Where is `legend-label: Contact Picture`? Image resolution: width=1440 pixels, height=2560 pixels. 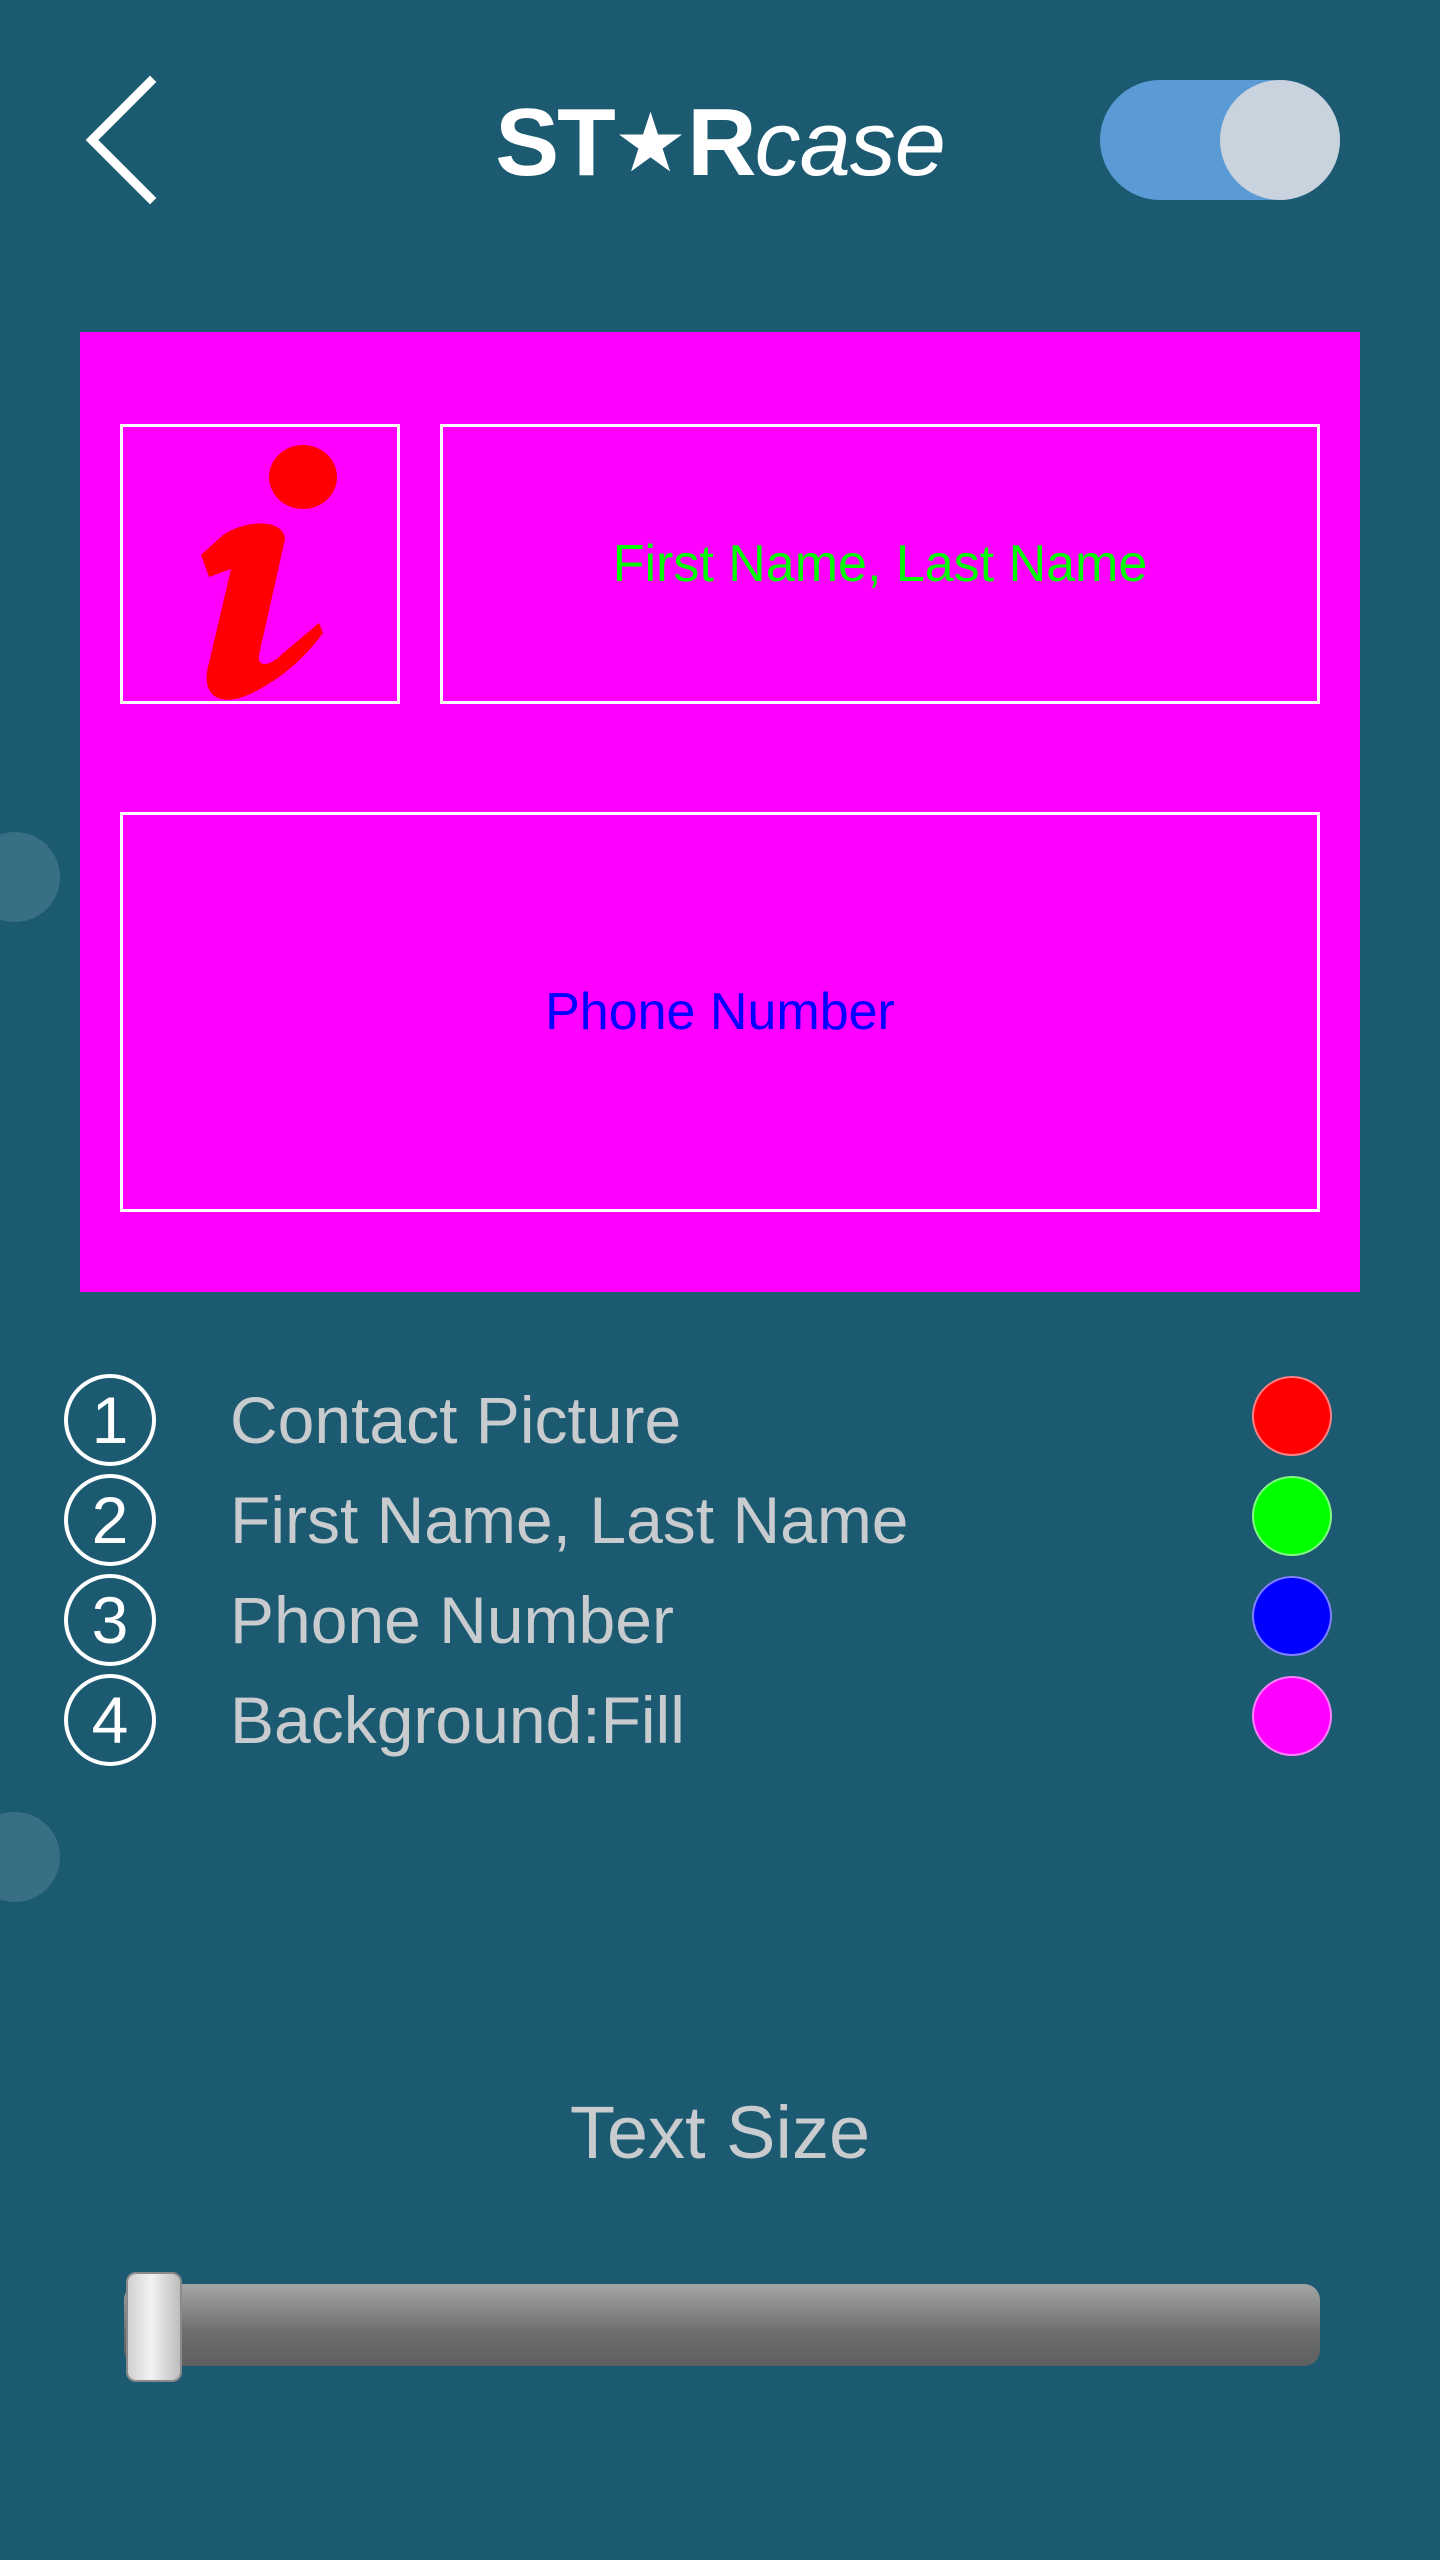 legend-label: Contact Picture is located at coordinates (456, 1420).